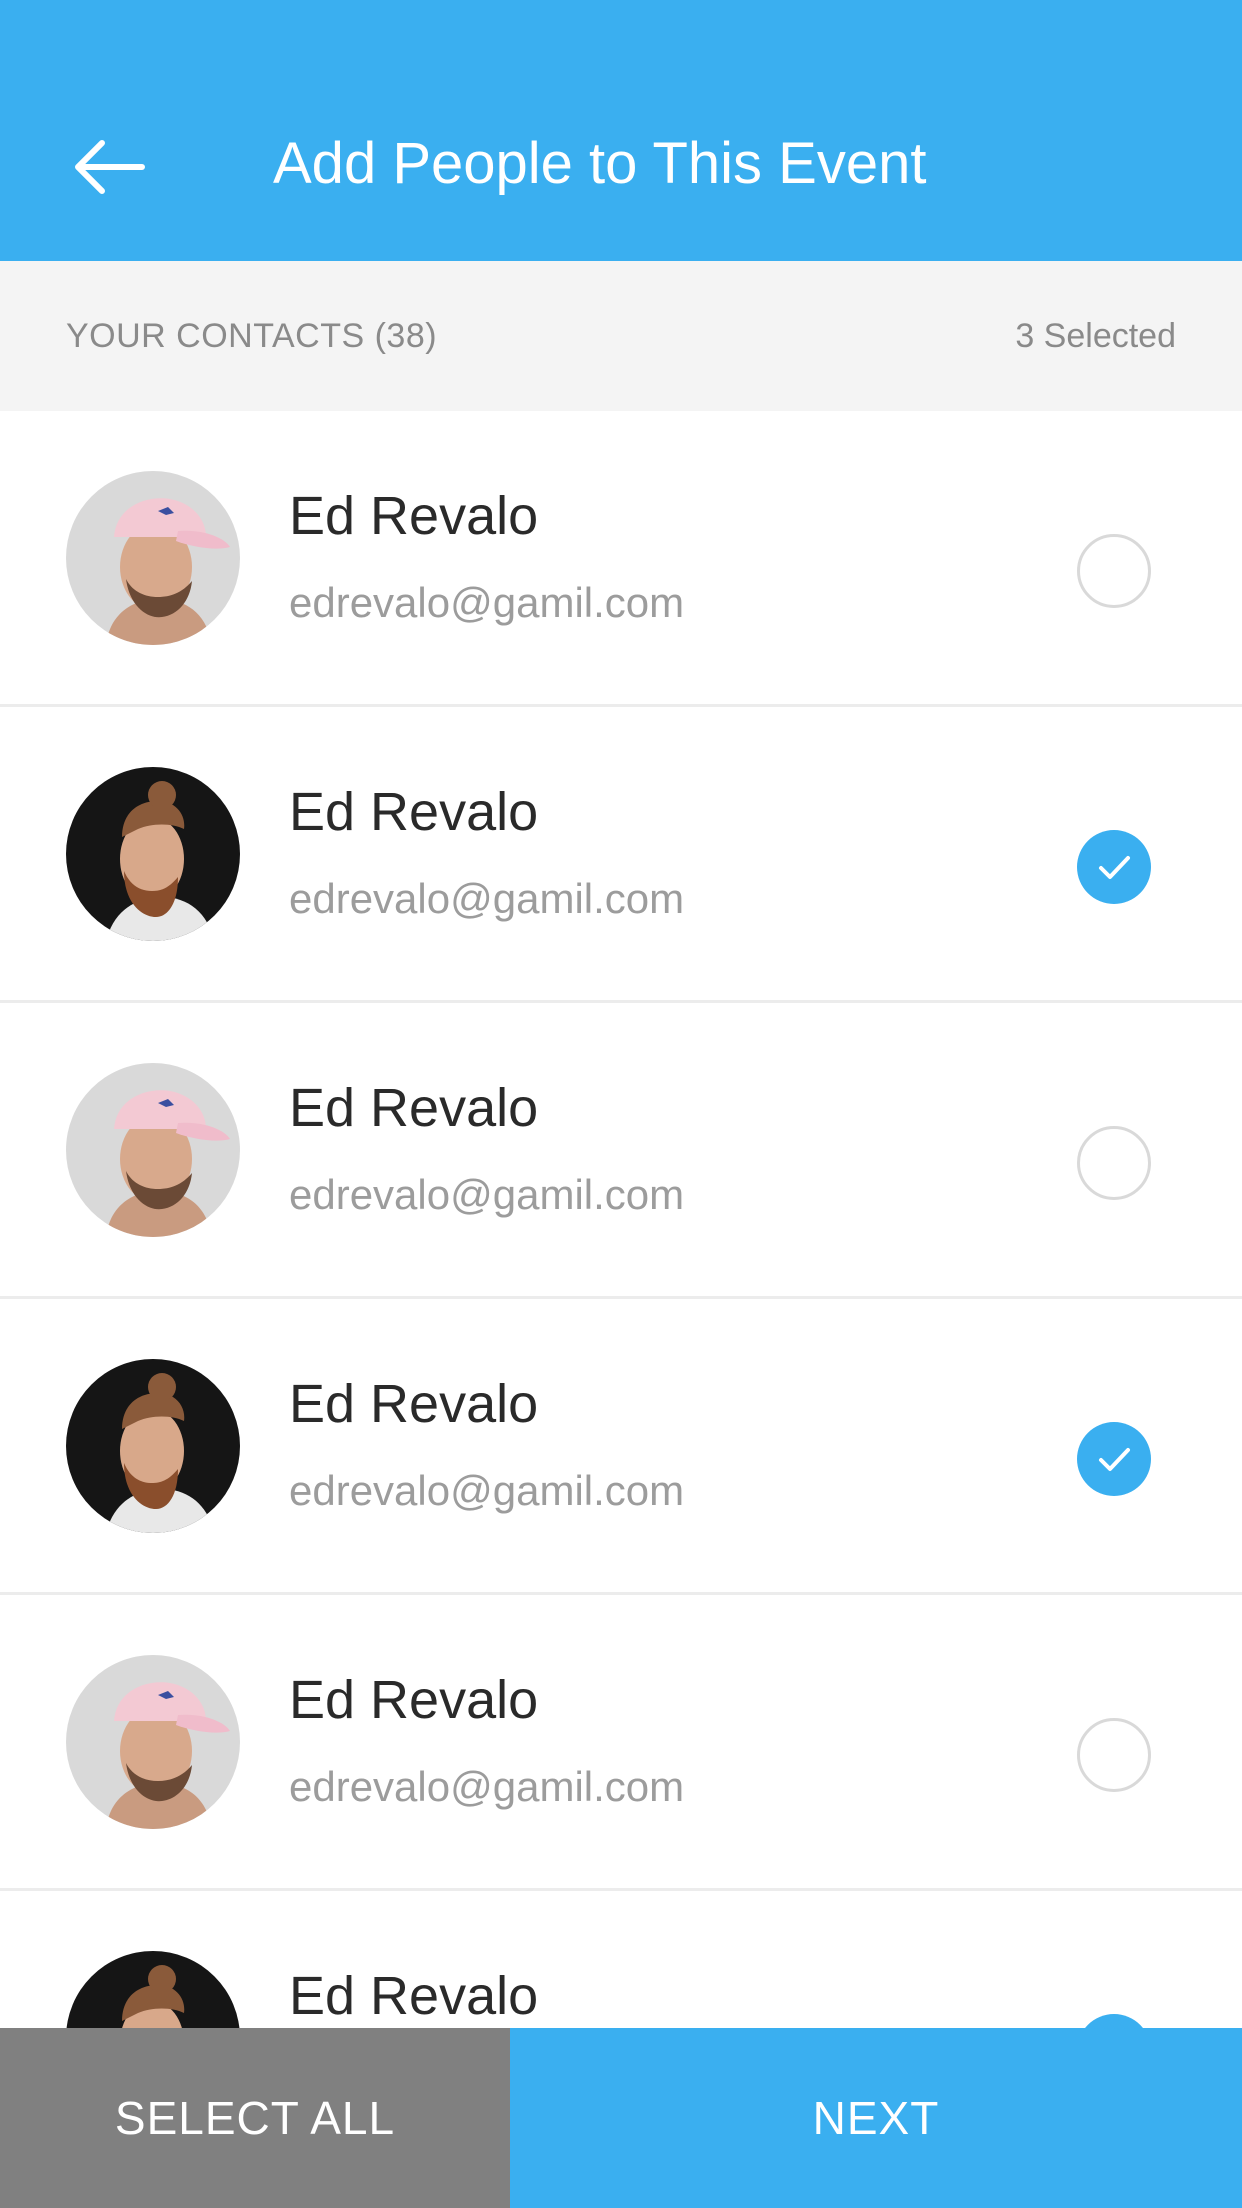 The height and width of the screenshot is (2208, 1242). What do you see at coordinates (255, 2118) in the screenshot?
I see `select-all-button: SELECT ALL` at bounding box center [255, 2118].